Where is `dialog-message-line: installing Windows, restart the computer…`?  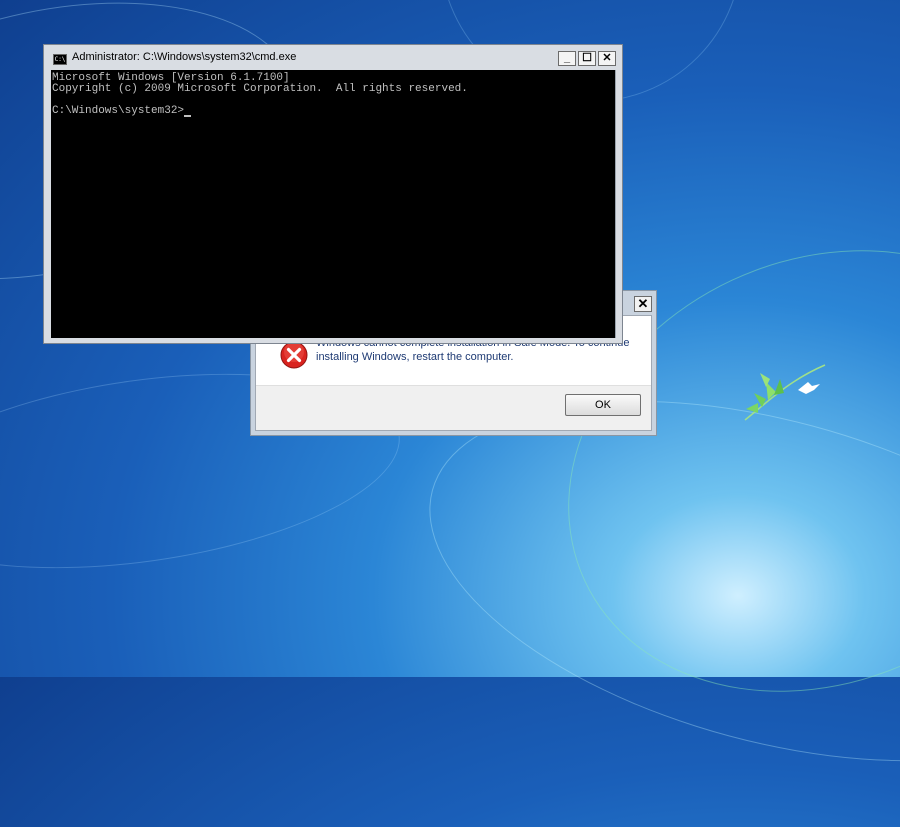
dialog-message-line: installing Windows, restart the computer… is located at coordinates (415, 357).